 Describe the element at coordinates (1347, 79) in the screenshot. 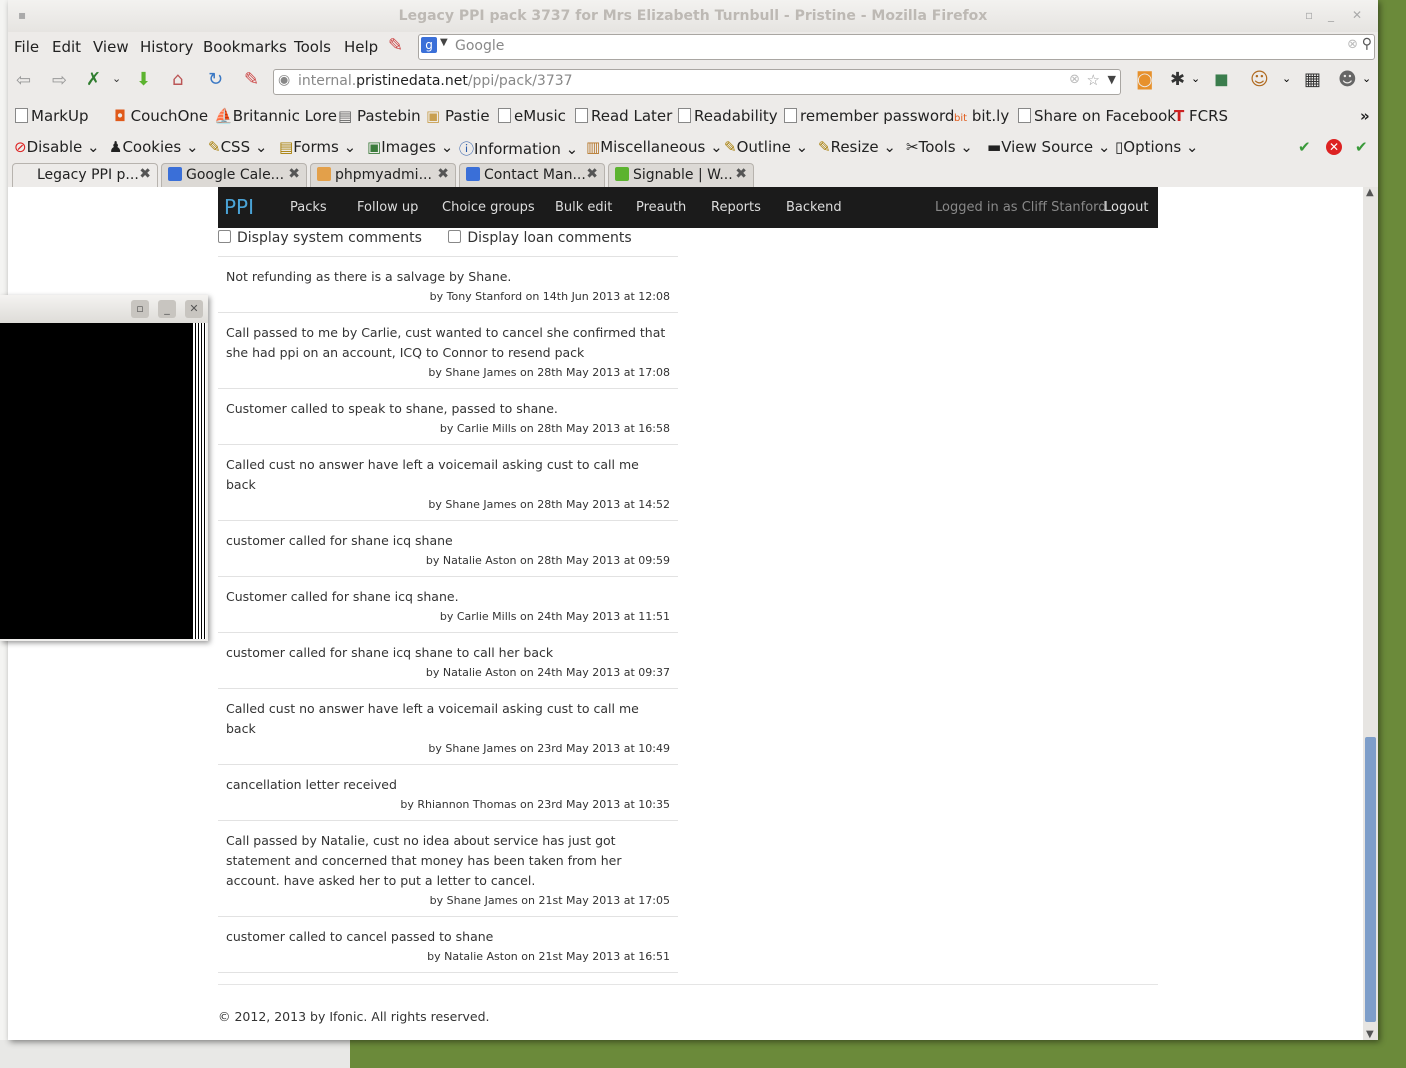

I see `addon-icon: ☻` at that location.